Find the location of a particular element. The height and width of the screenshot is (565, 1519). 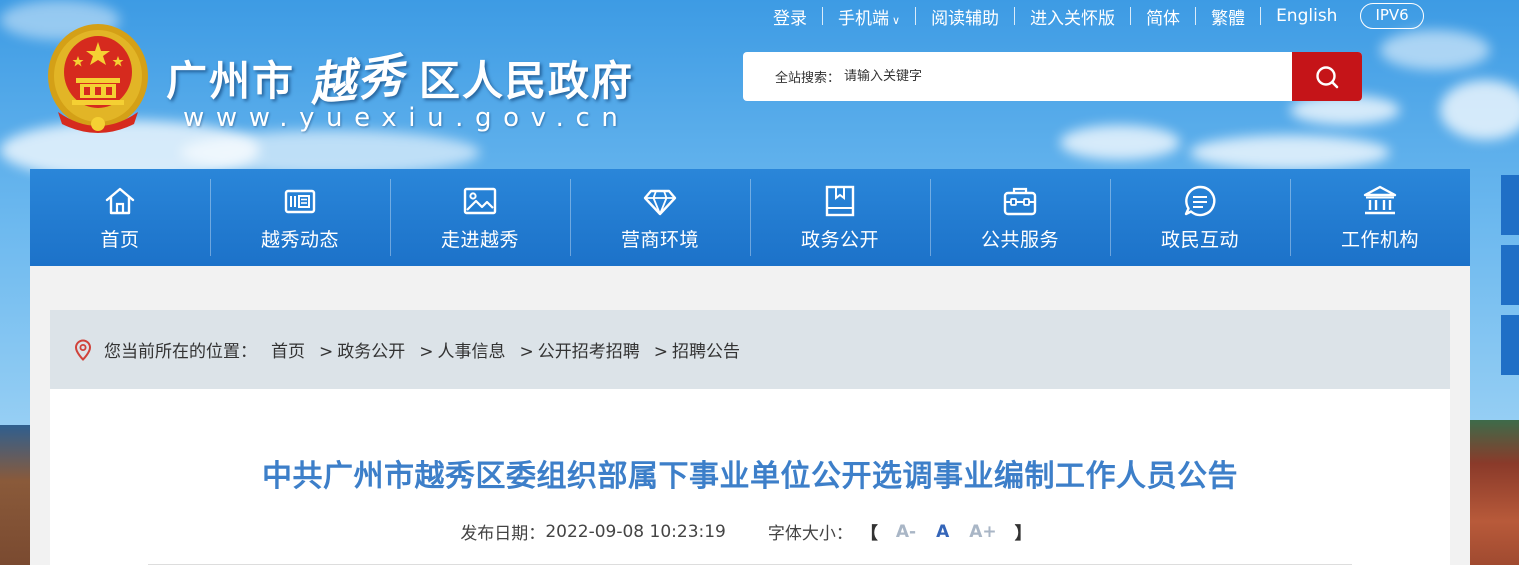

picture-icon is located at coordinates (480, 201).